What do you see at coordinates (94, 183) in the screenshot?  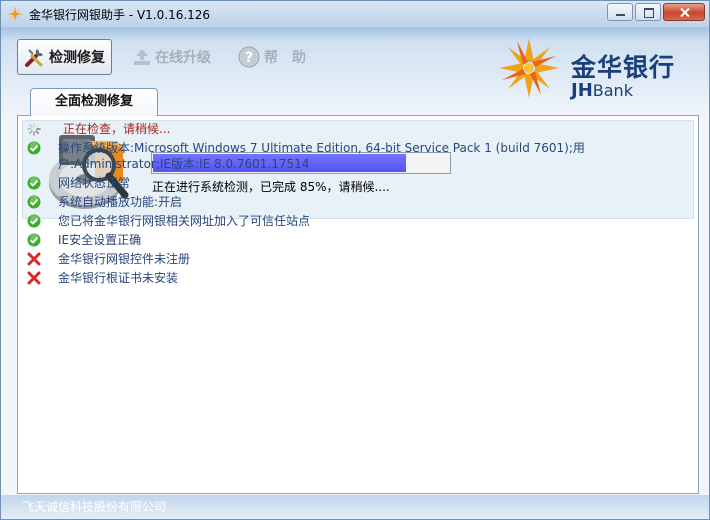 I see `check-item-text: 网络状态正常` at bounding box center [94, 183].